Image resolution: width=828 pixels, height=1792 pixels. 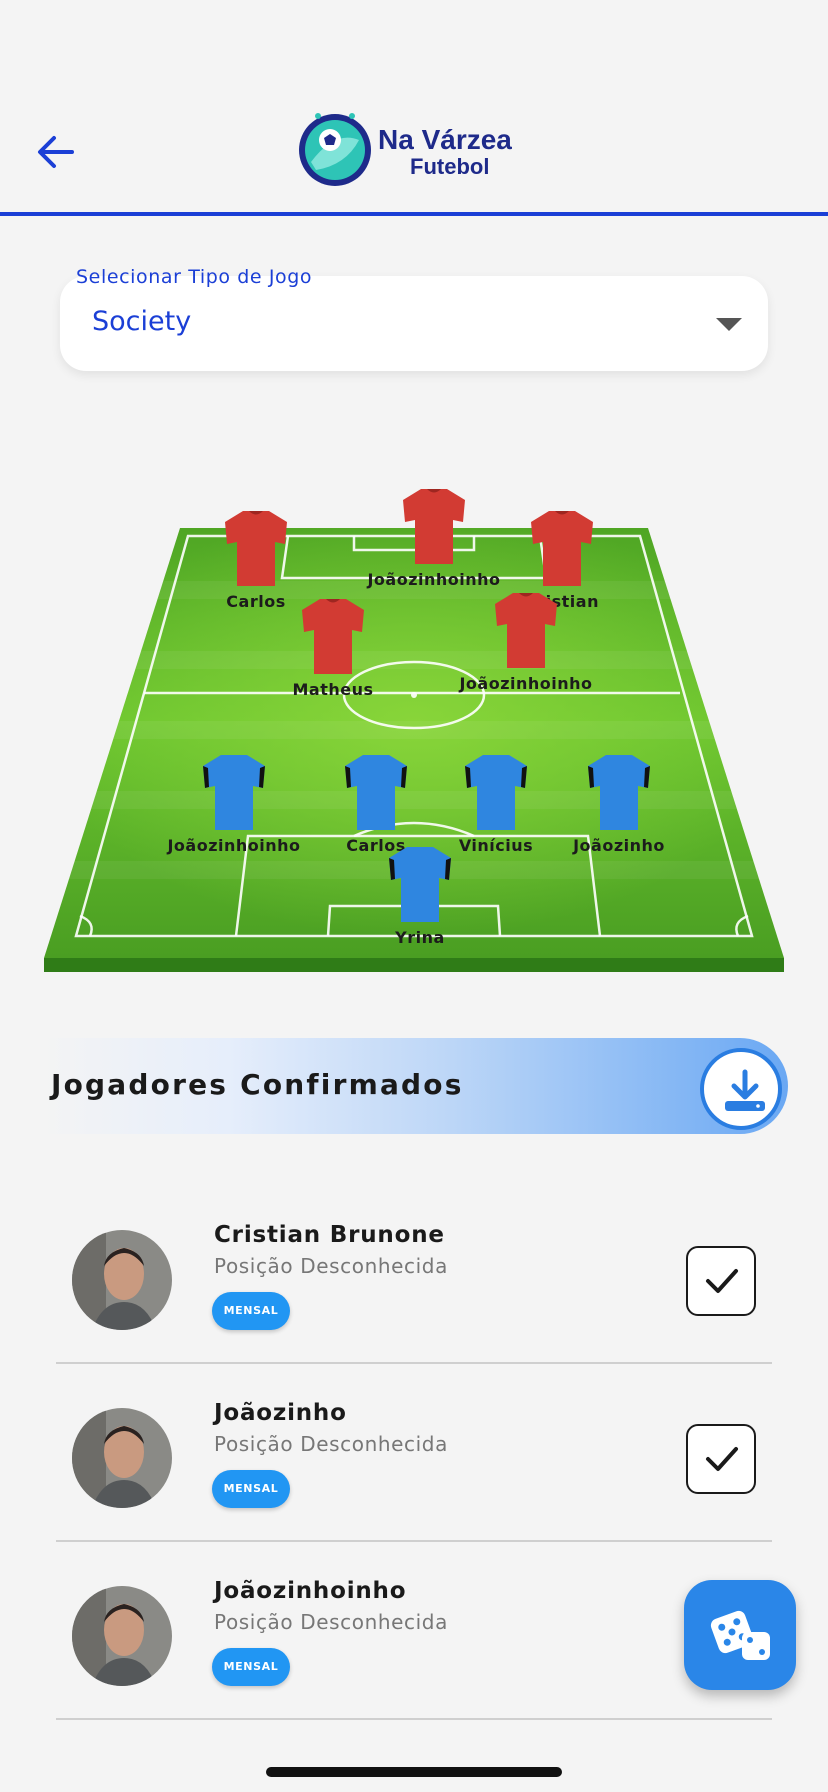 I want to click on player-name: Matheus, so click(x=333, y=689).